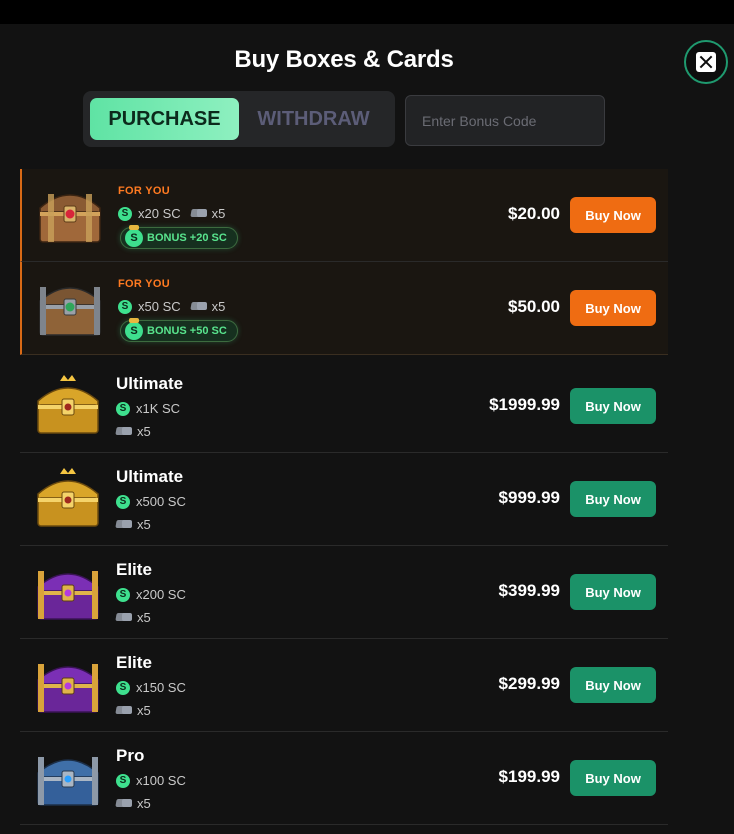 This screenshot has width=734, height=834. I want to click on bonus-label: BONUS +50 SC, so click(187, 331).